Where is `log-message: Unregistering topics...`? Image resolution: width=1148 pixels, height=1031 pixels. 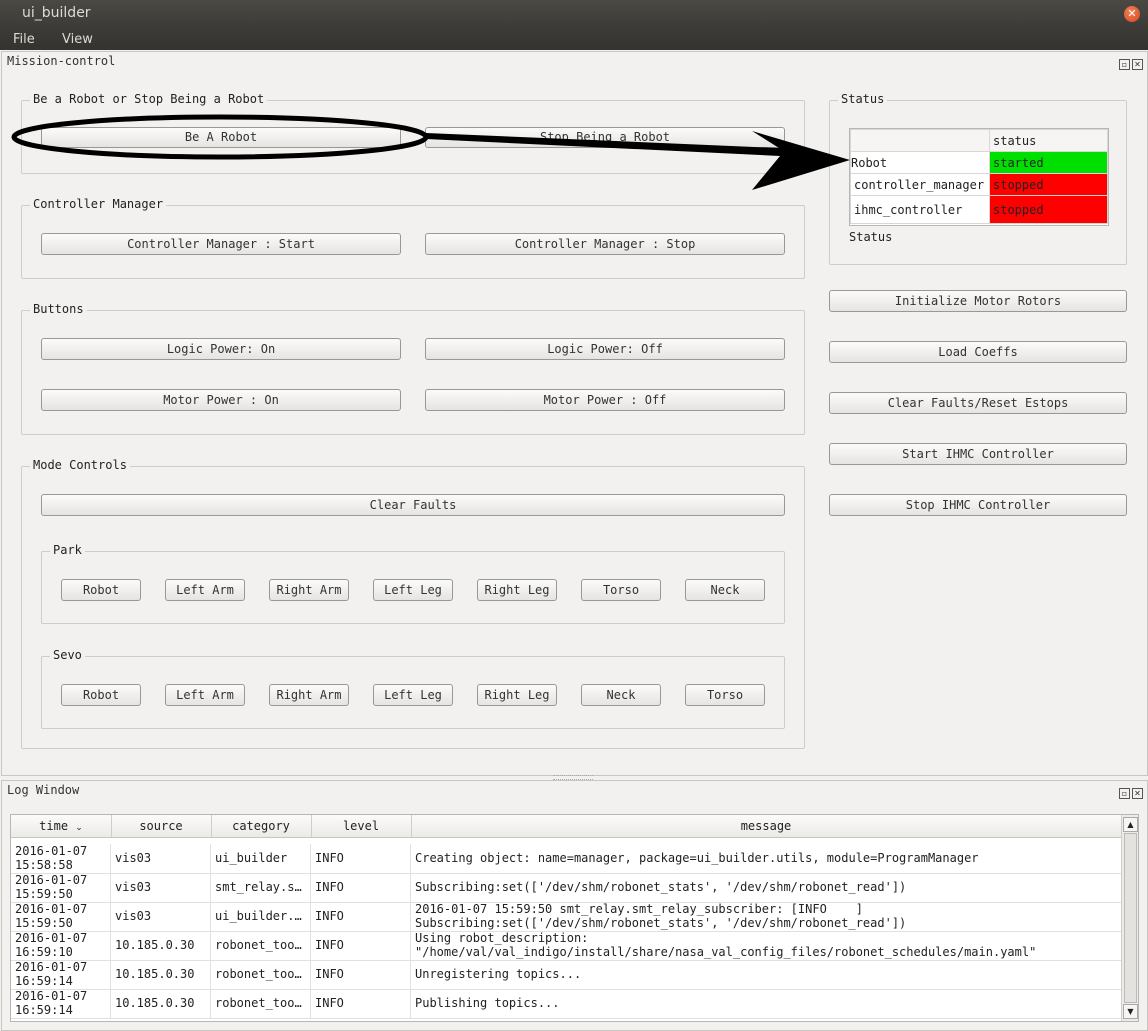
log-message: Unregistering topics... is located at coordinates (498, 974).